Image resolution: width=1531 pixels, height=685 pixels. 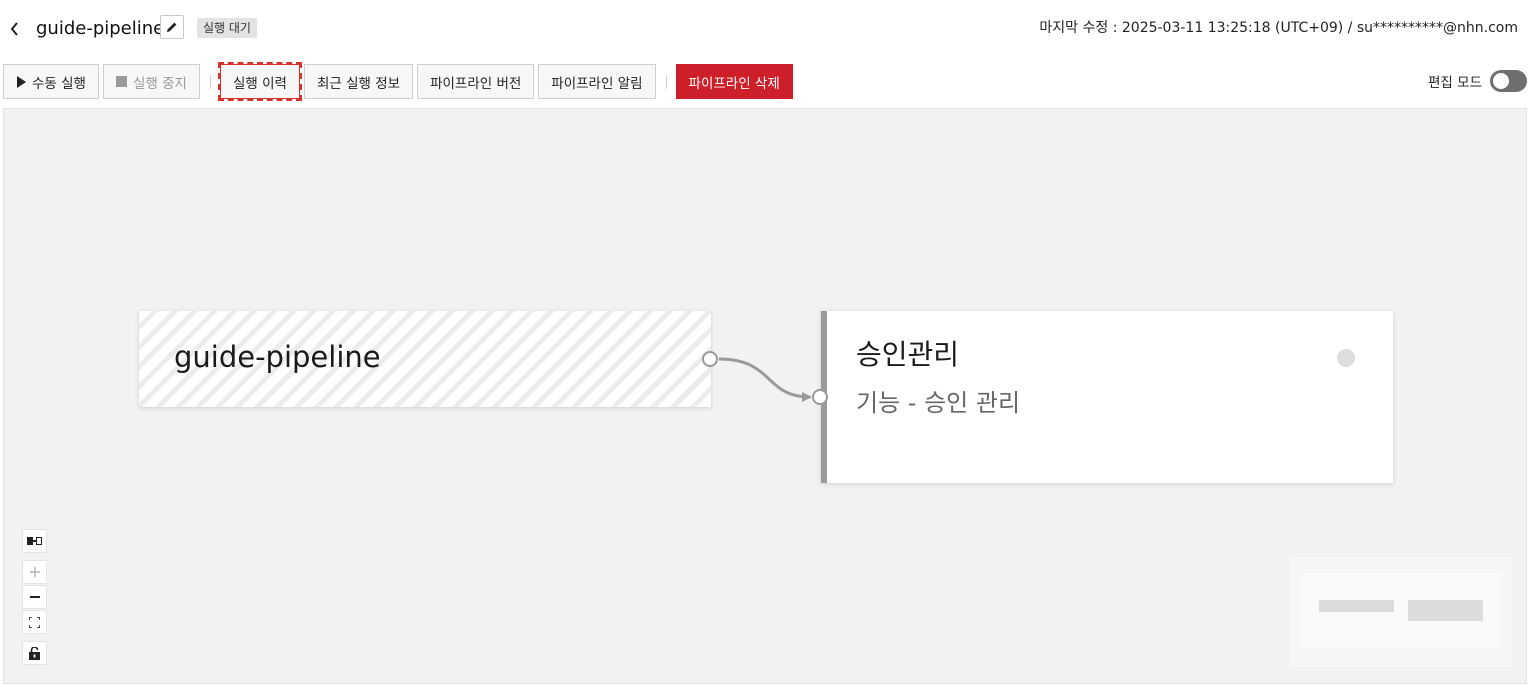 I want to click on plus-icon, so click(x=34, y=572).